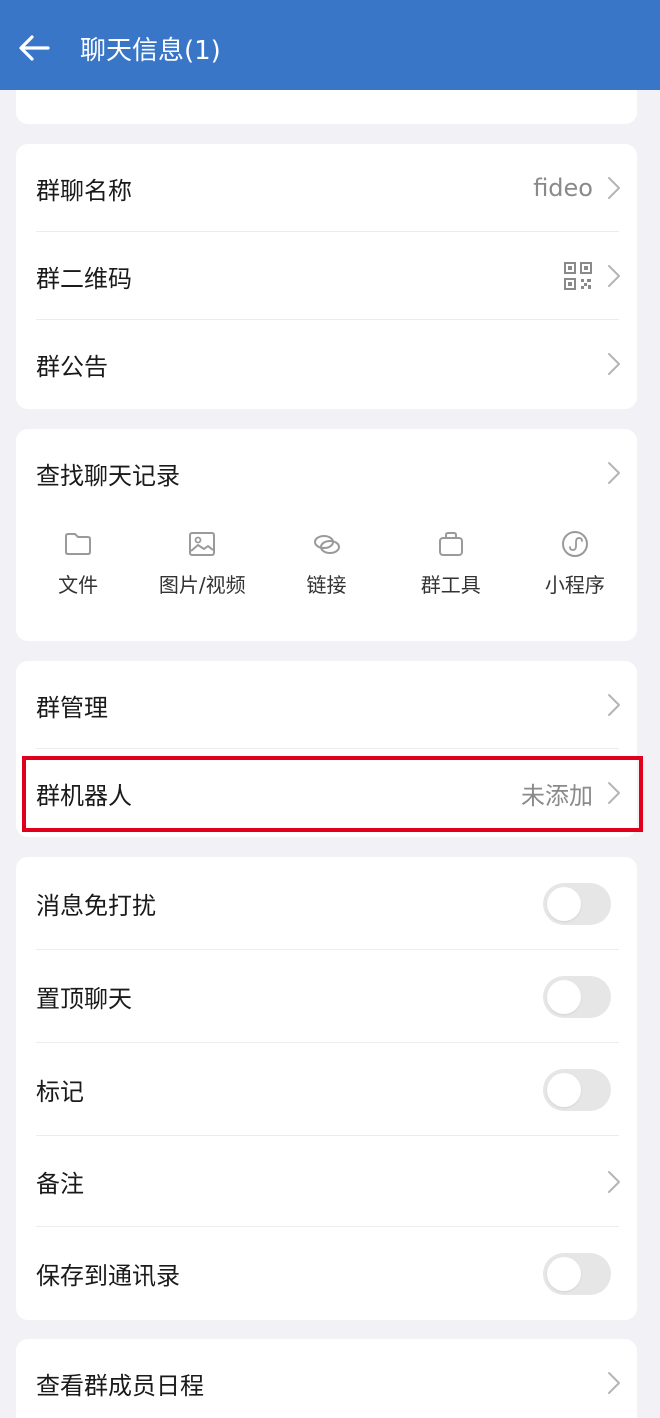 The image size is (660, 1418). I want to click on link-icon, so click(326, 544).